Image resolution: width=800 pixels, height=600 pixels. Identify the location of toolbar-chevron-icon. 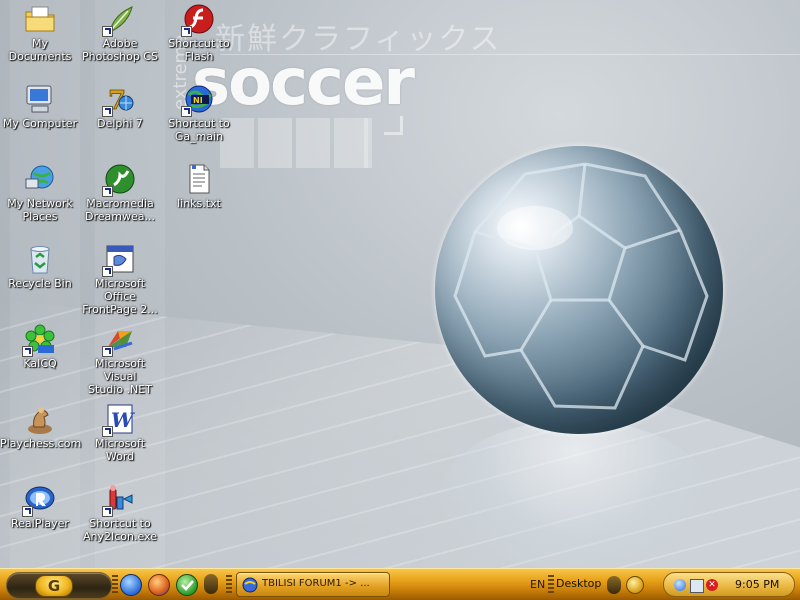
(635, 585).